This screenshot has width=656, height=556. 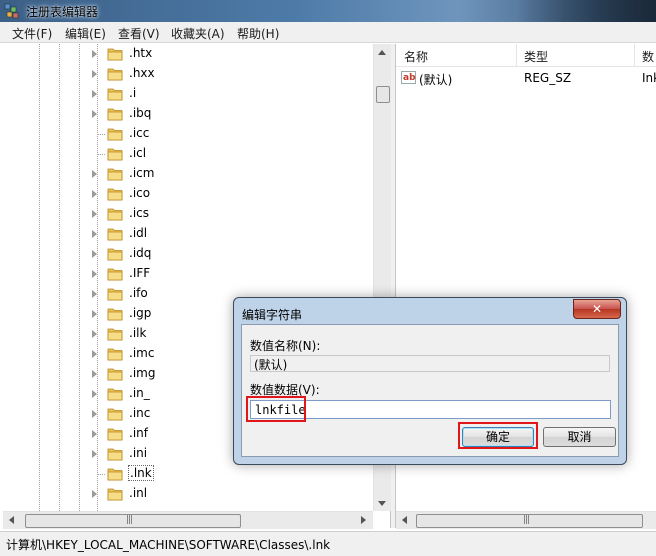 I want to click on tree-item: .idq, so click(x=188, y=254).